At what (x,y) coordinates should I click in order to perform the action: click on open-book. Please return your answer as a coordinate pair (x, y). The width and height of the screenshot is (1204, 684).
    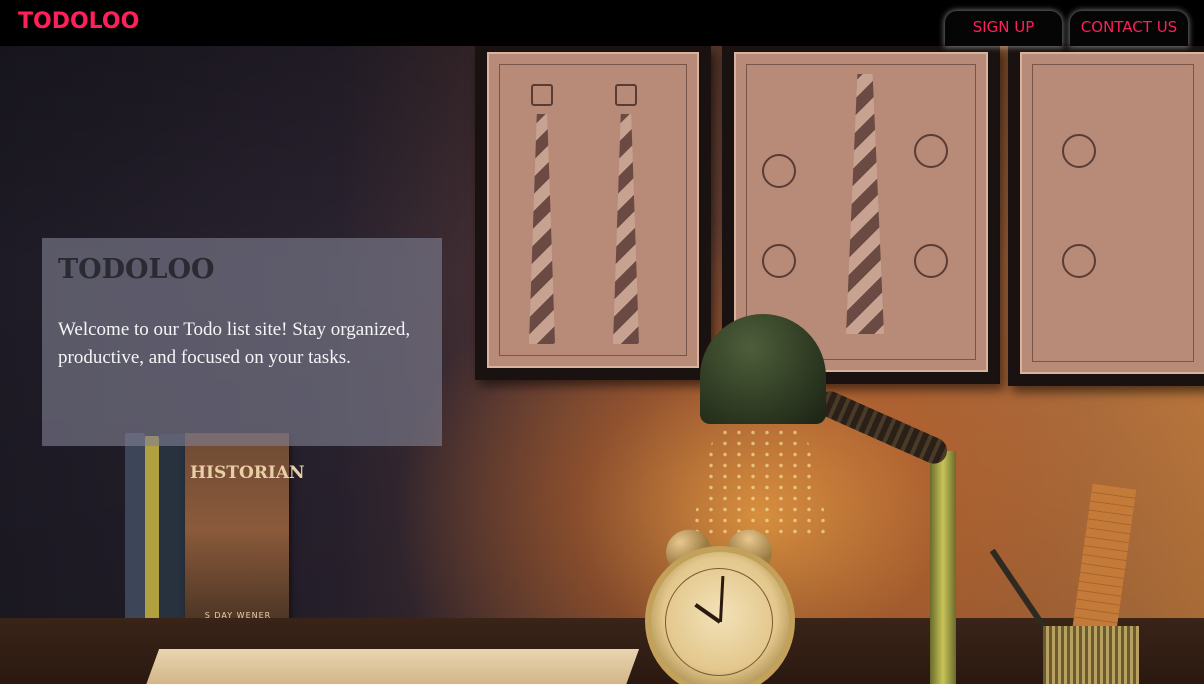
    Looking at the image, I should click on (390, 666).